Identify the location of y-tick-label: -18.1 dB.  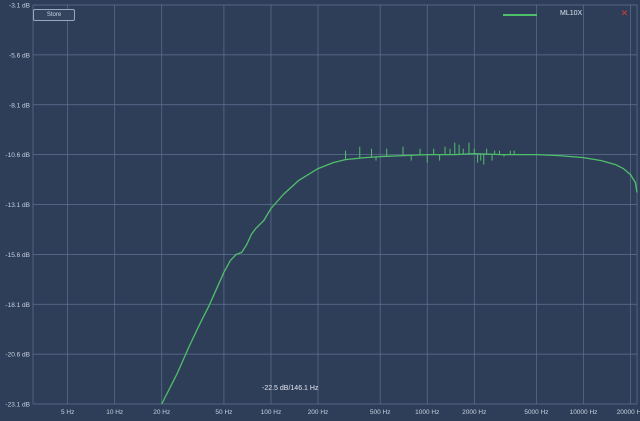
(17, 305).